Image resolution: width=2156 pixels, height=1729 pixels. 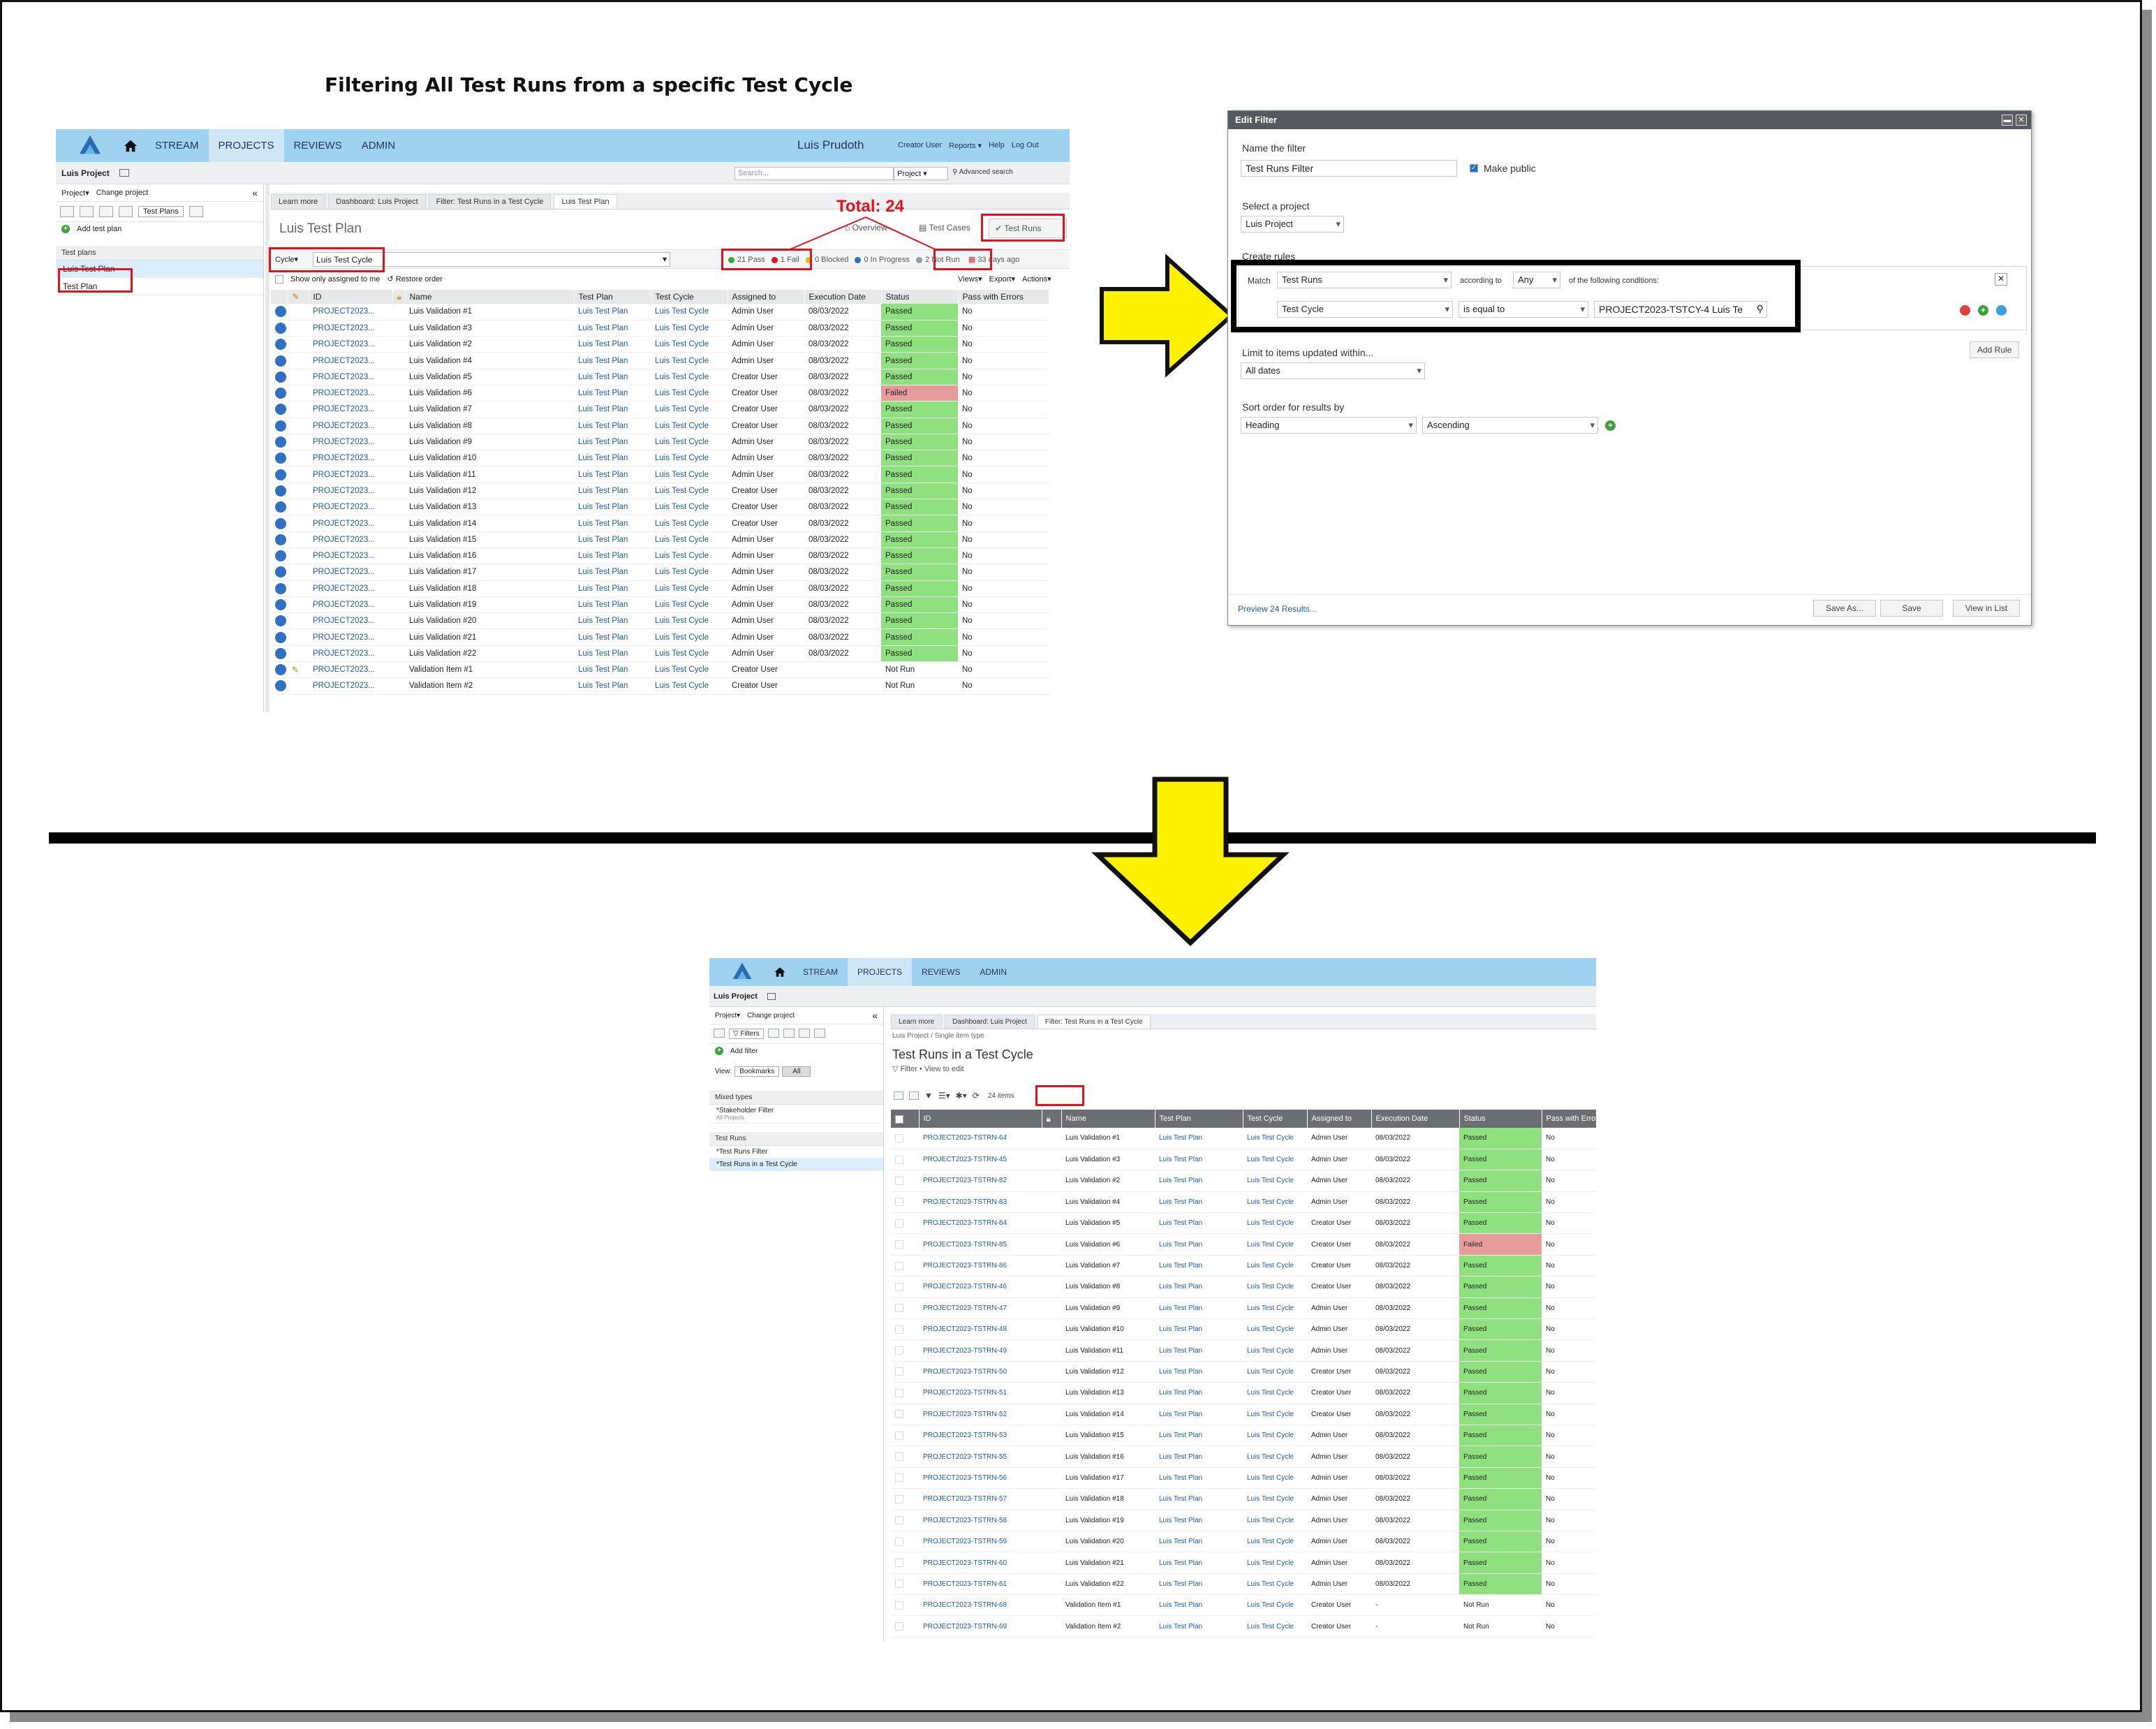 I want to click on tab-dashboard: Dashboard: Luis Project, so click(x=377, y=201).